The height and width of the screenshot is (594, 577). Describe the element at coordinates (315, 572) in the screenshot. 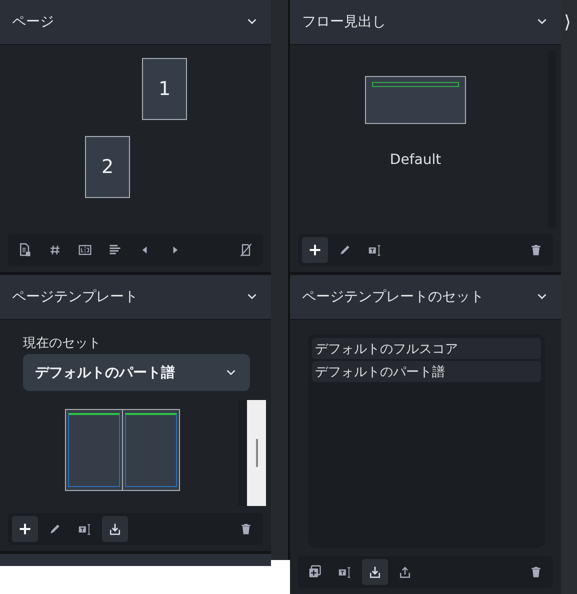

I see `stacked-plus-icon` at that location.